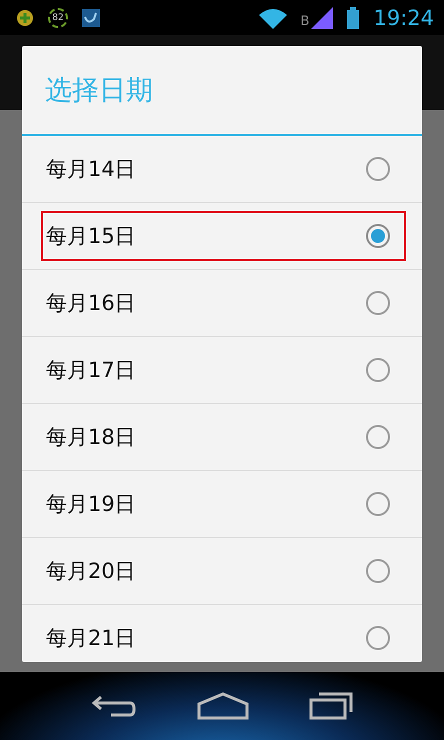 Image resolution: width=444 pixels, height=740 pixels. I want to click on app-icon, so click(91, 17).